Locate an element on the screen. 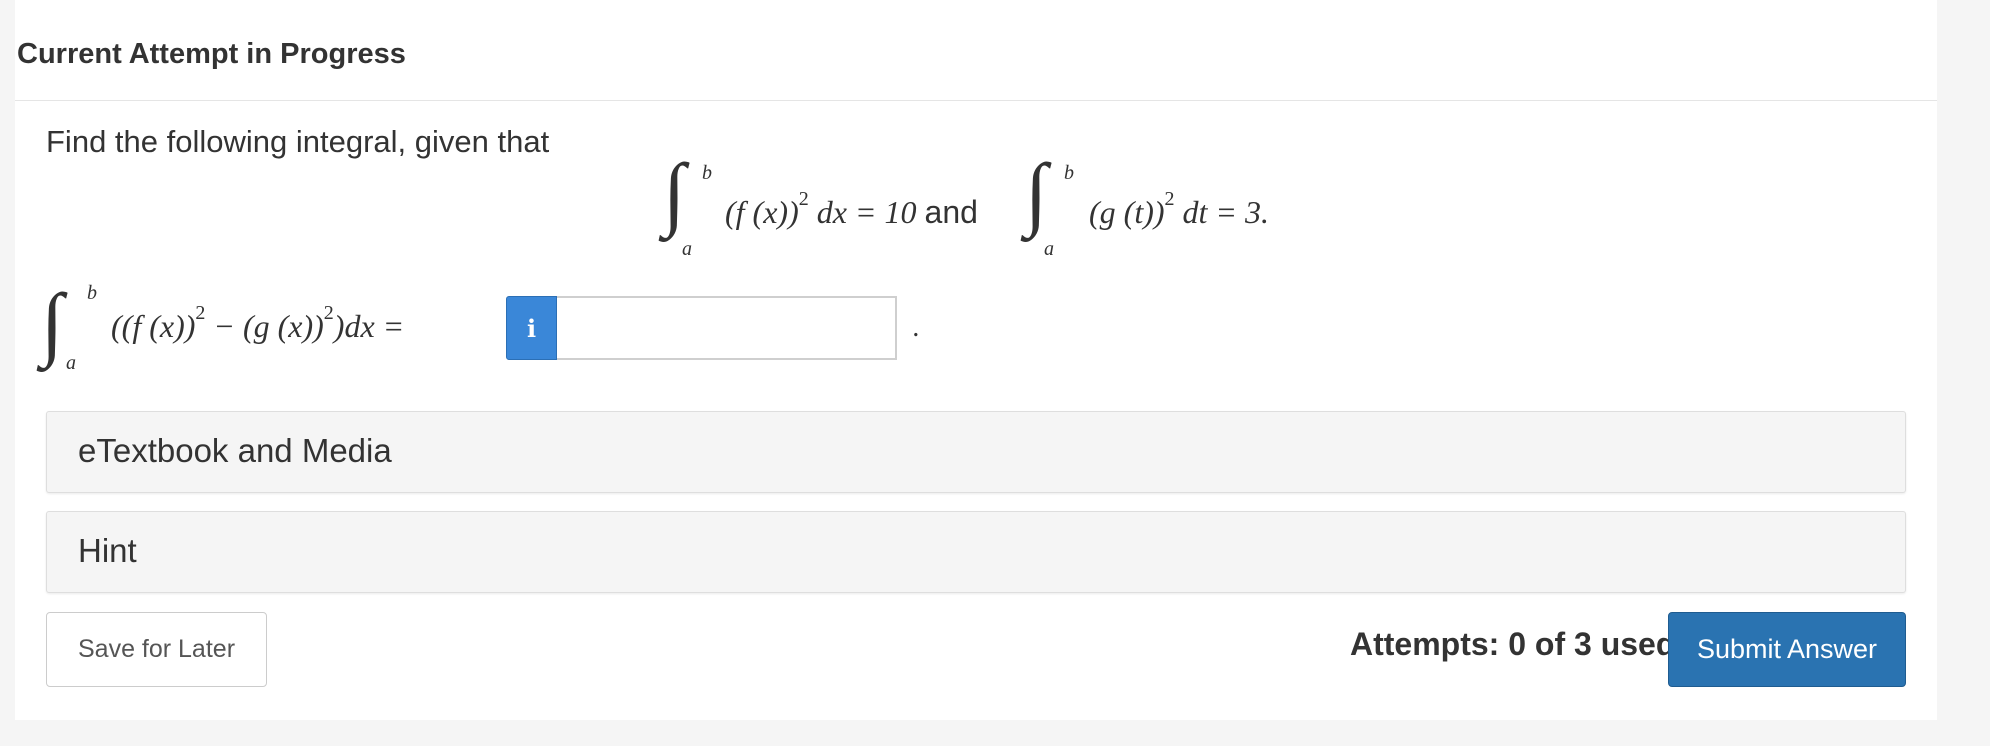  hint-label: Hint is located at coordinates (107, 550).